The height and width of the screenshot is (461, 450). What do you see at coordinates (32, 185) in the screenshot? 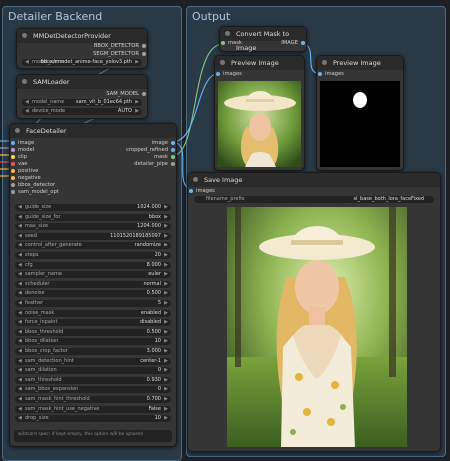
I see `input-bbox-detector: bbox_detector` at bounding box center [32, 185].